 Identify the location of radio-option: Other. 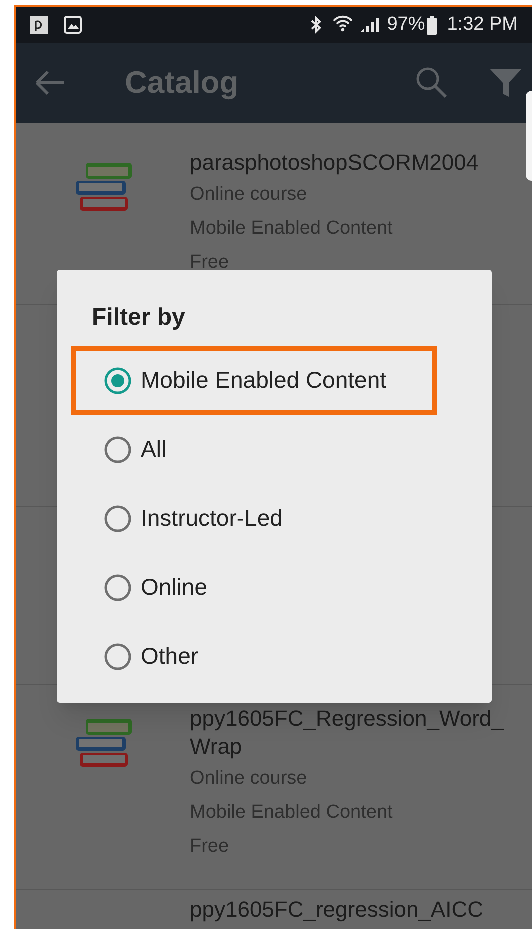
(151, 656).